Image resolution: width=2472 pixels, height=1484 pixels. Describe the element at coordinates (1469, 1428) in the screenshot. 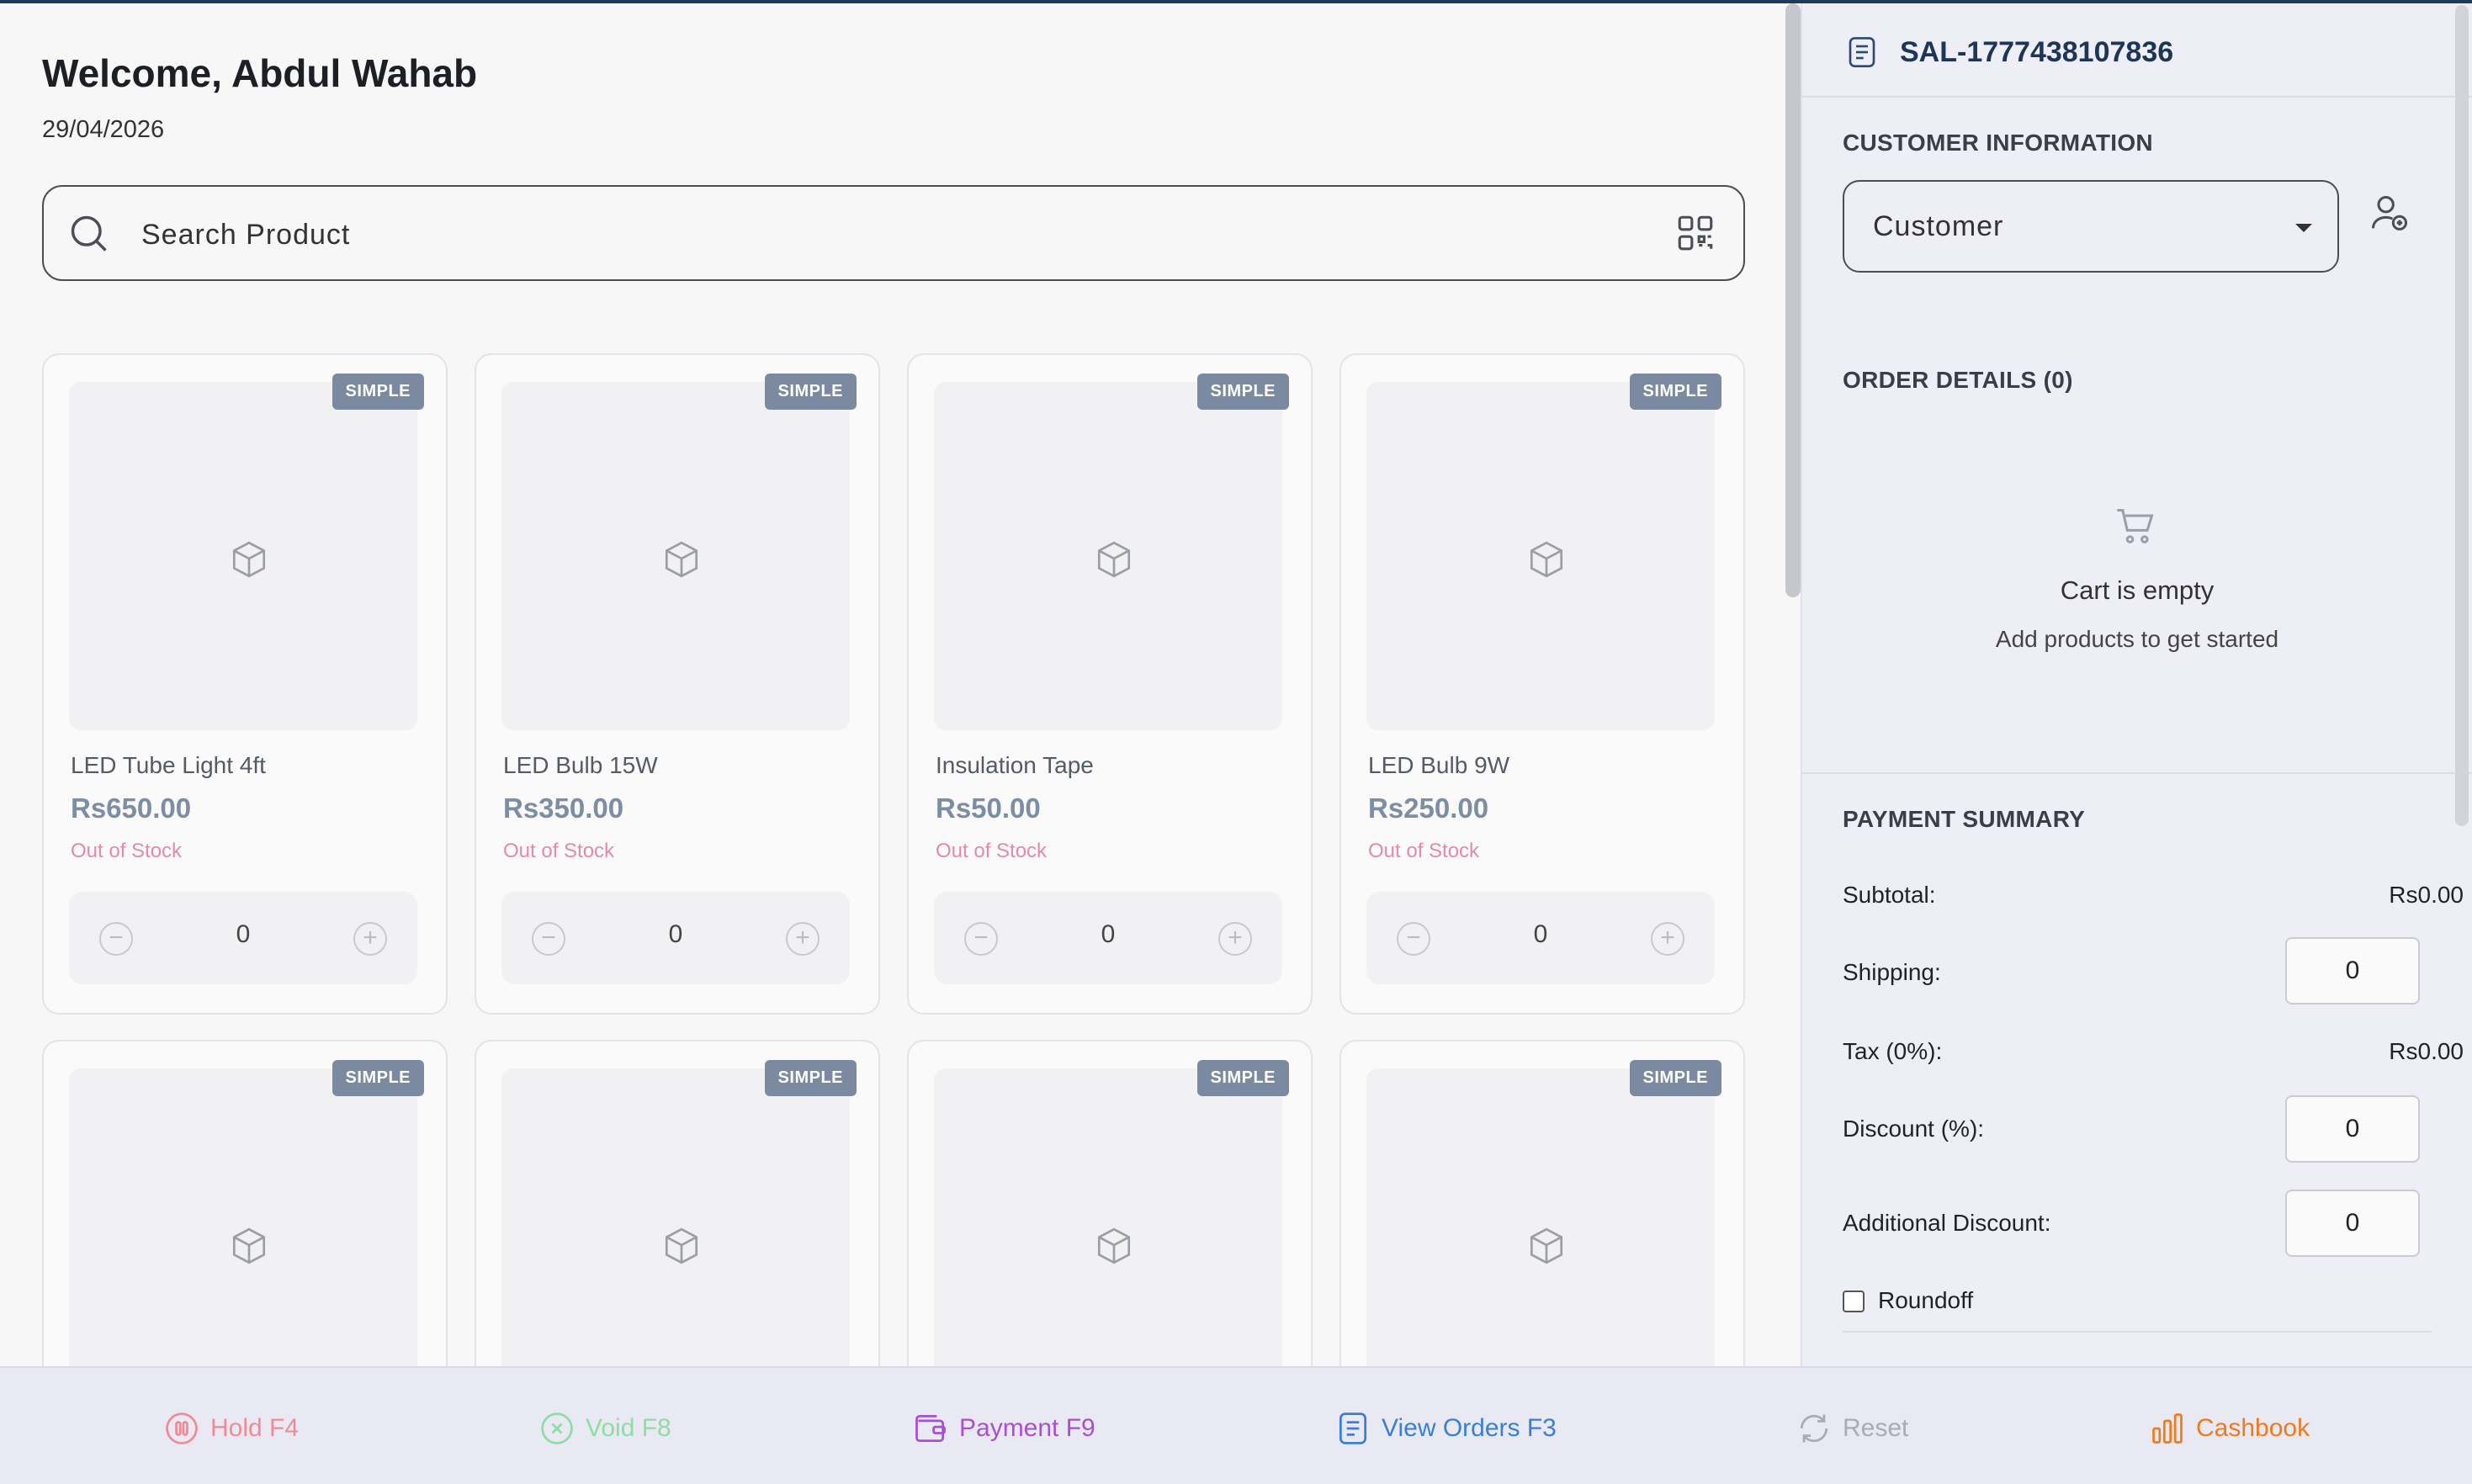

I see `view-orders-label: View Orders F3` at that location.